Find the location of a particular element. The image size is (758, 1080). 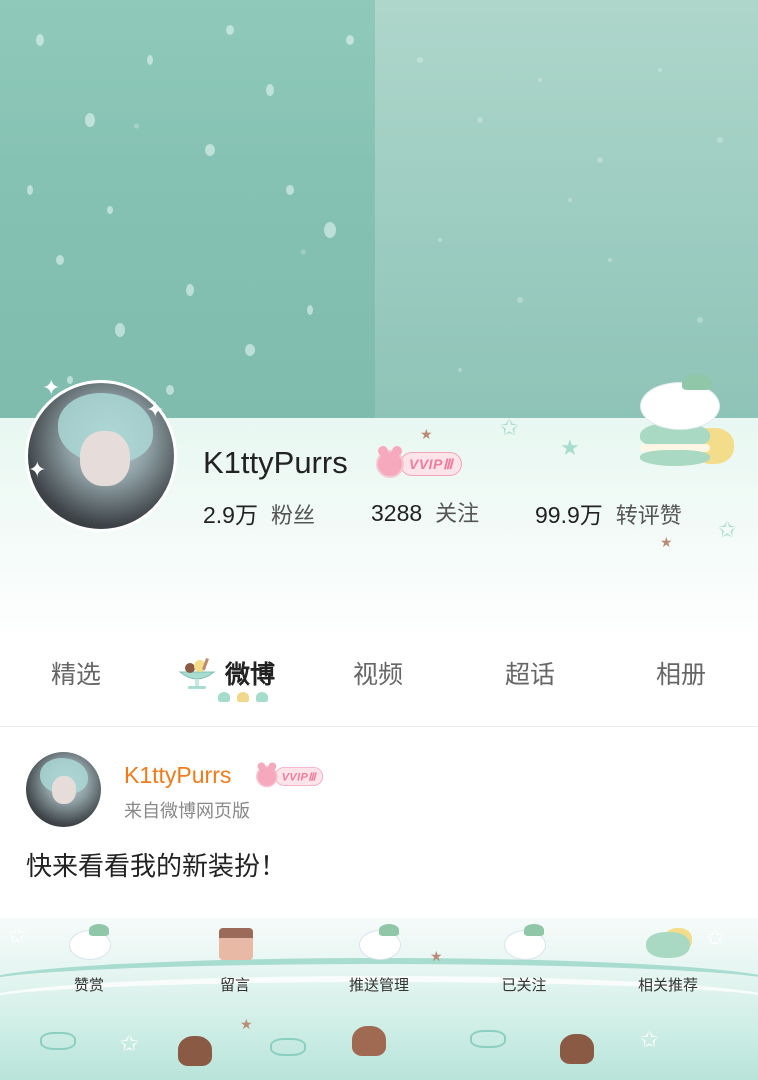

post-source: 来自微博网页版 is located at coordinates (187, 811).